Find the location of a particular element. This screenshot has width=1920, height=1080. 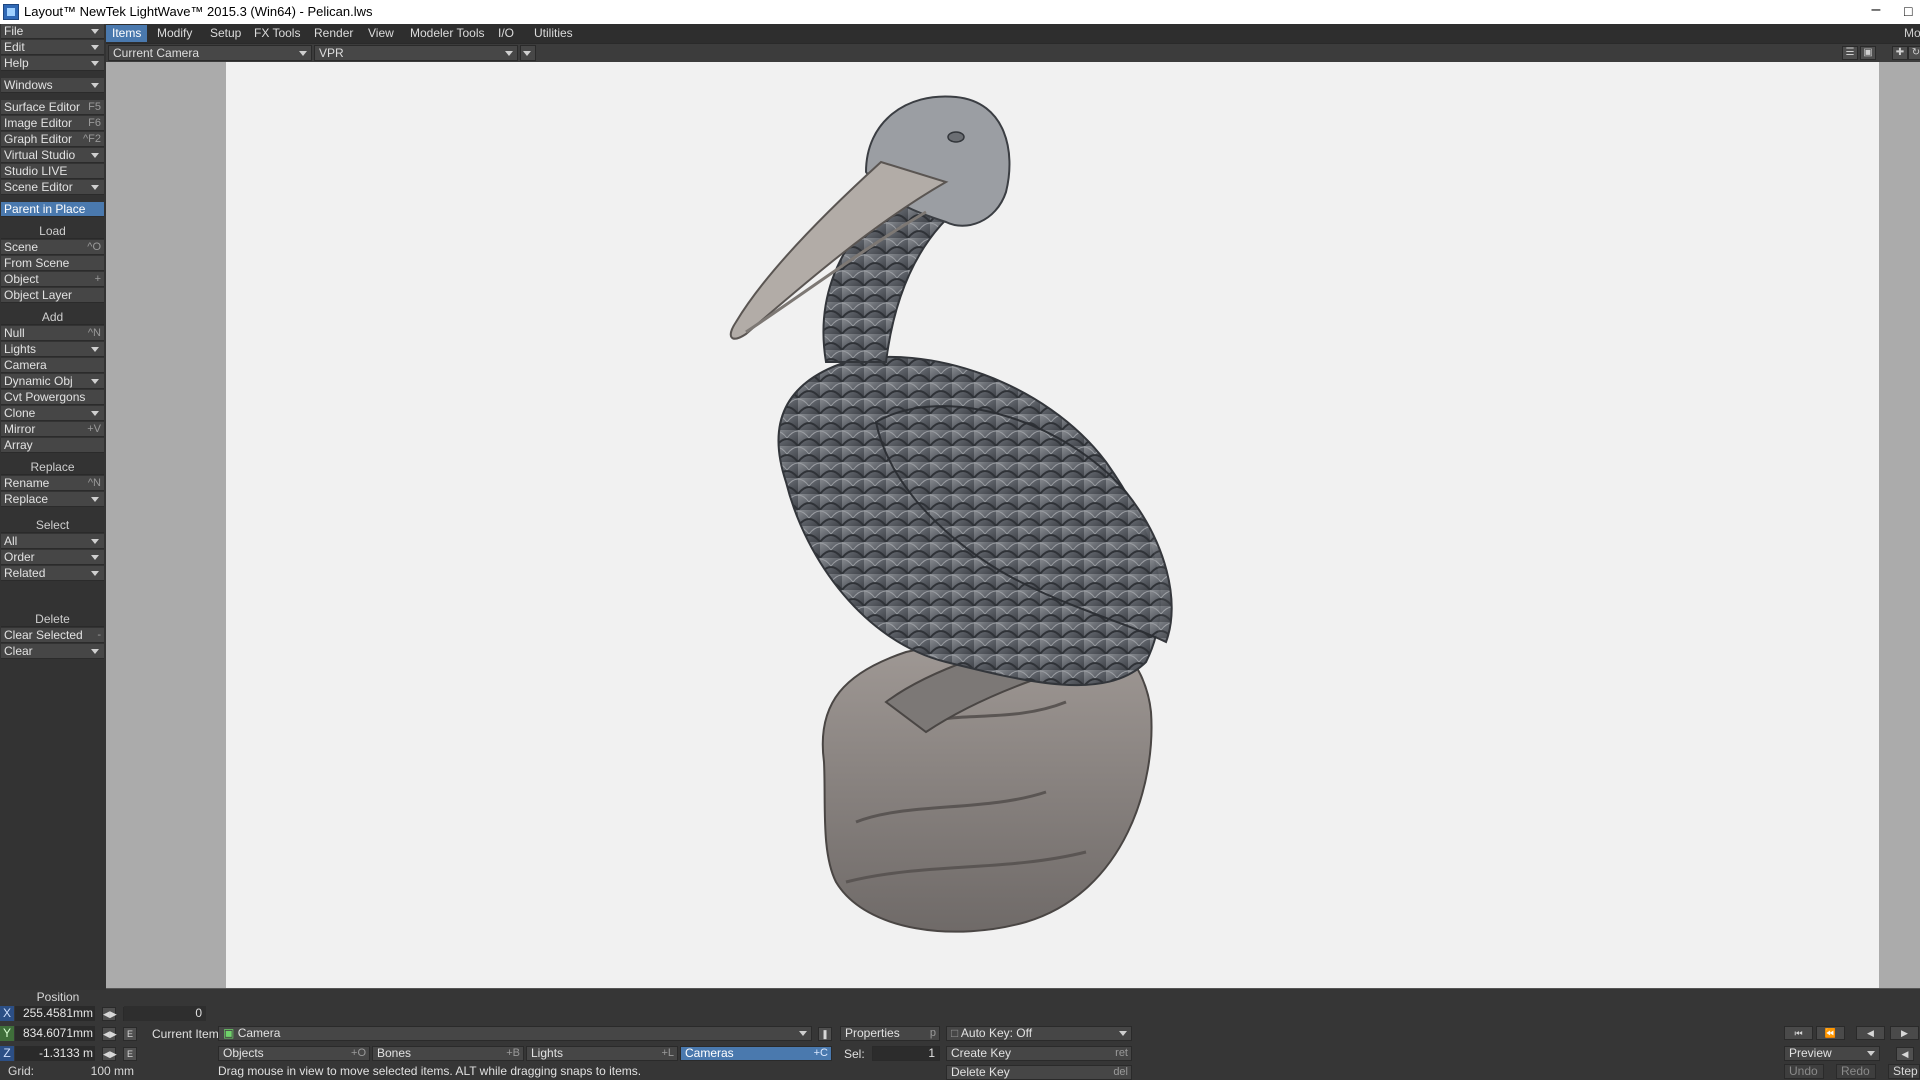

rename-button: Rename ^N is located at coordinates (52, 483).